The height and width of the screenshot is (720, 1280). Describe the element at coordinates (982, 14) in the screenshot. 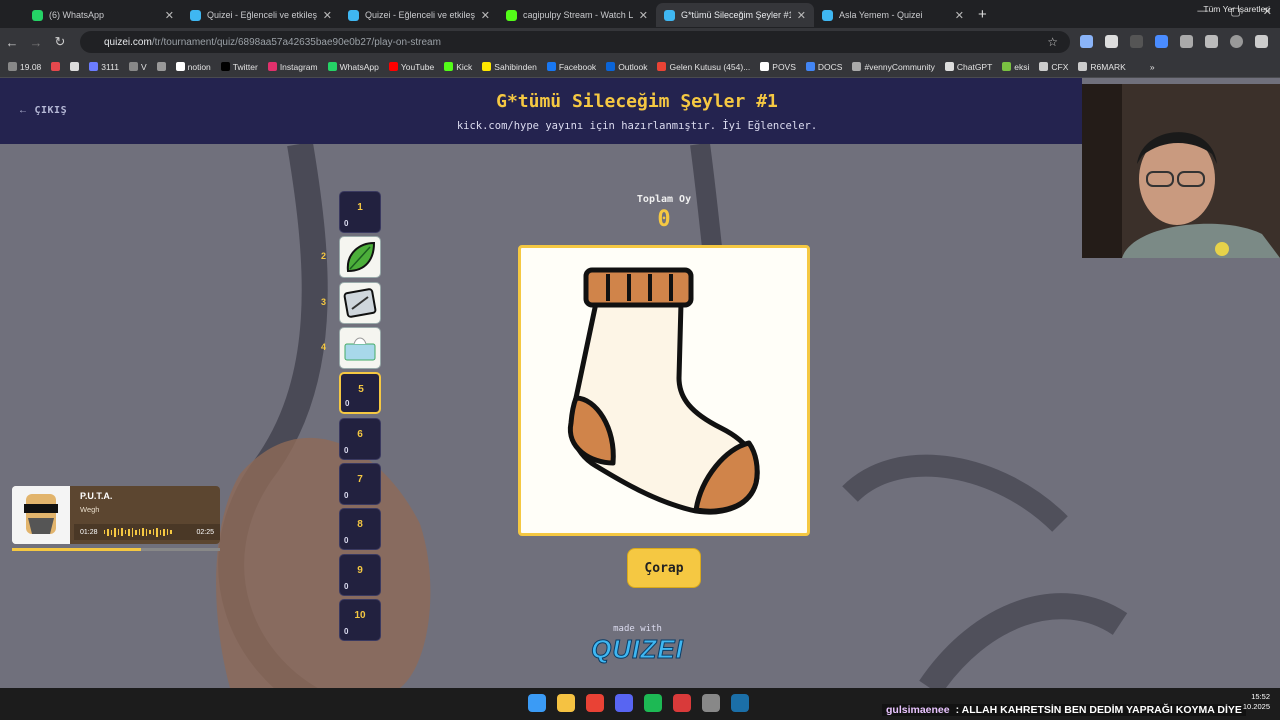

I see `new-tab-button: +` at that location.